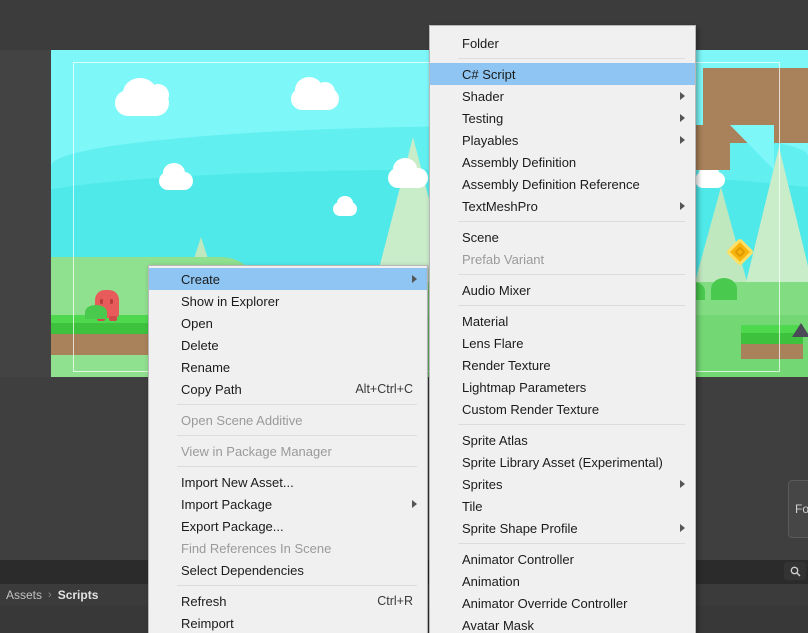 Image resolution: width=808 pixels, height=633 pixels. I want to click on menu-item-c-script: C# Script, so click(562, 74).